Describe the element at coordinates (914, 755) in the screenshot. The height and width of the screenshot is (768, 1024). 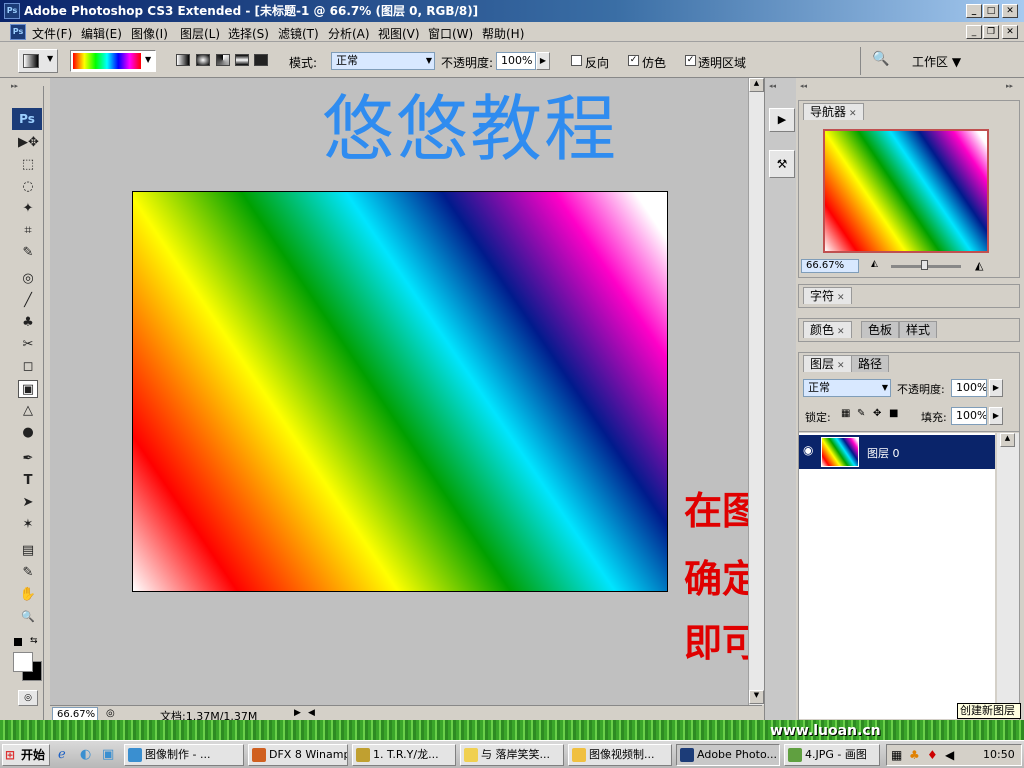
I see `tray-qq-icon: ♣` at that location.